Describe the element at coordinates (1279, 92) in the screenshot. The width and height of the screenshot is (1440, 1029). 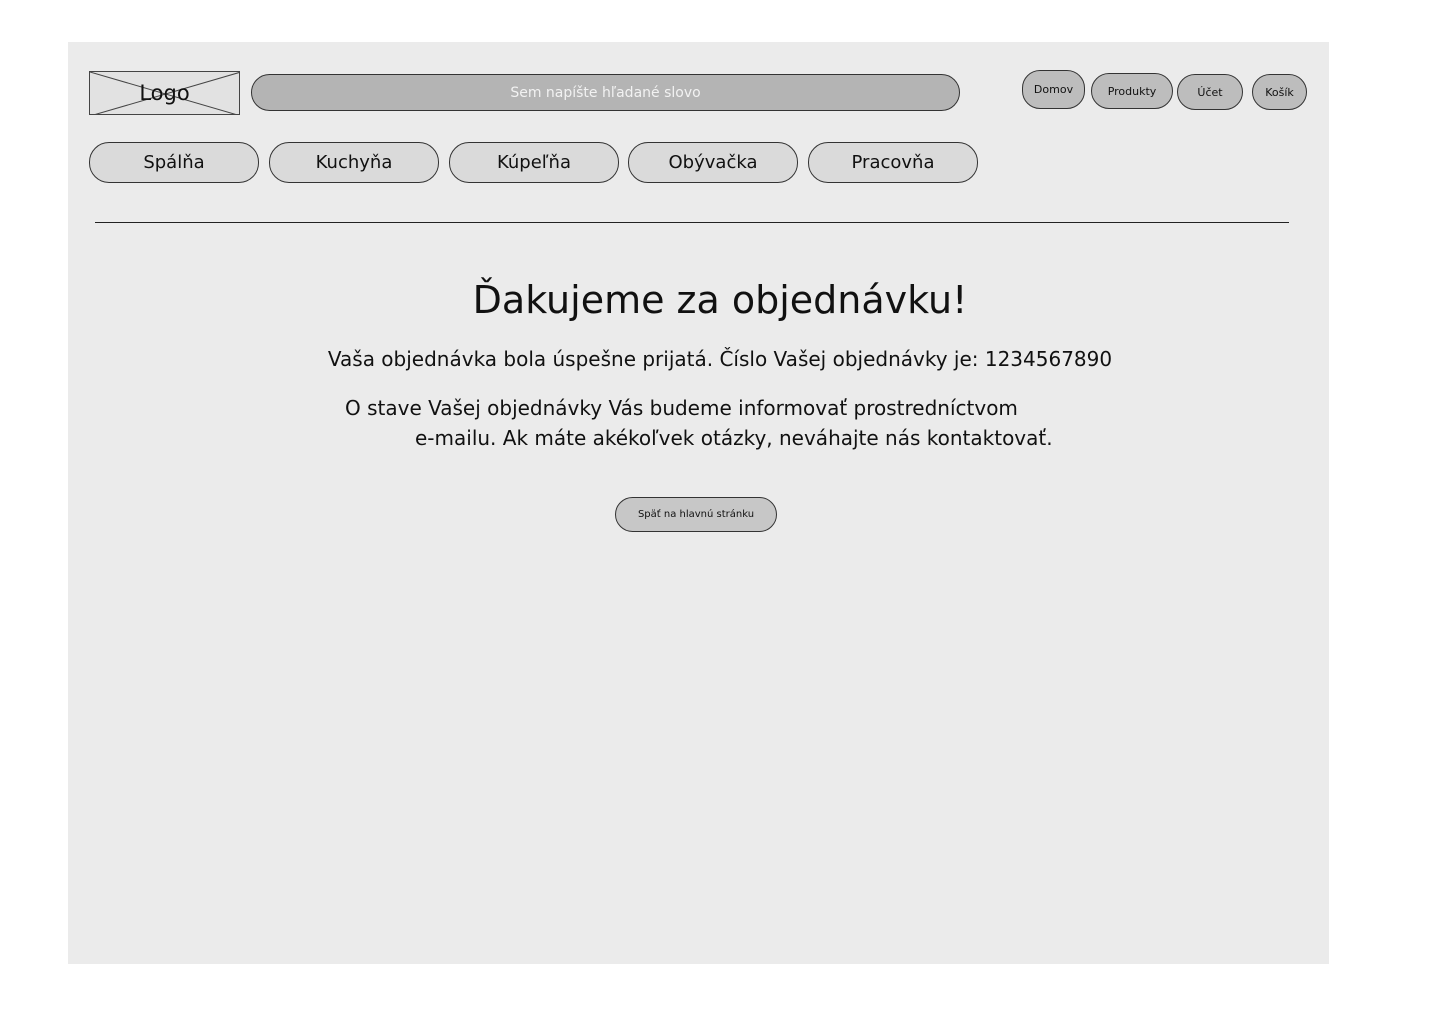
I see `nav-cart-button: Košík` at that location.